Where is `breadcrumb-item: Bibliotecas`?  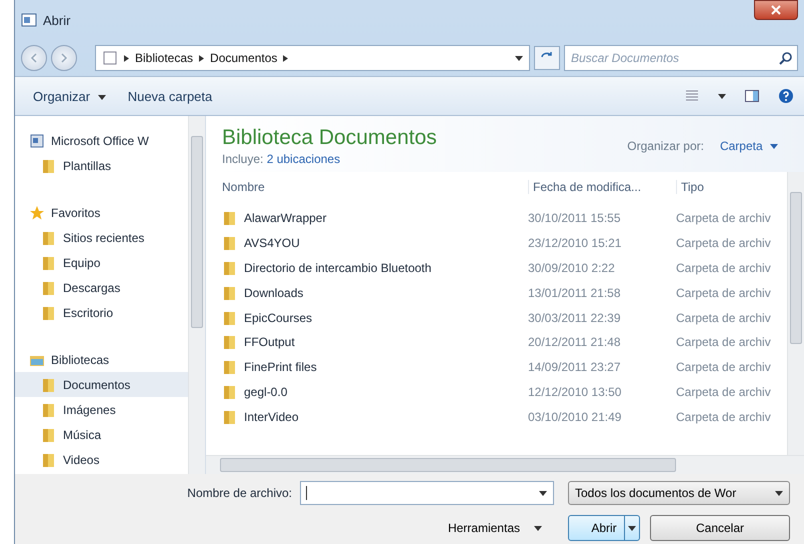
breadcrumb-item: Bibliotecas is located at coordinates (164, 58).